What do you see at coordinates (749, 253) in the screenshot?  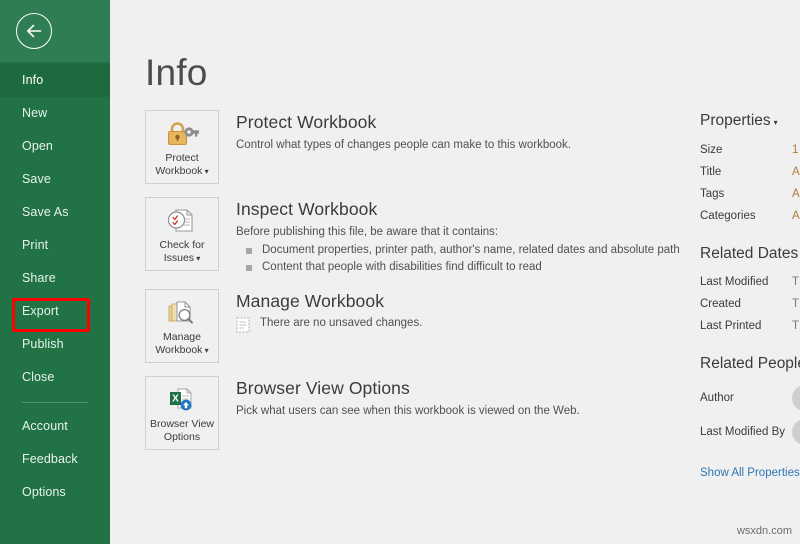 I see `related-dates-header: Related Dates` at bounding box center [749, 253].